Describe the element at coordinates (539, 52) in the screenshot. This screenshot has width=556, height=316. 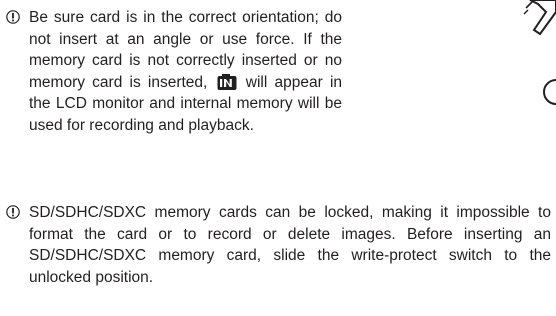
I see `camera-card-slot-illustration` at that location.